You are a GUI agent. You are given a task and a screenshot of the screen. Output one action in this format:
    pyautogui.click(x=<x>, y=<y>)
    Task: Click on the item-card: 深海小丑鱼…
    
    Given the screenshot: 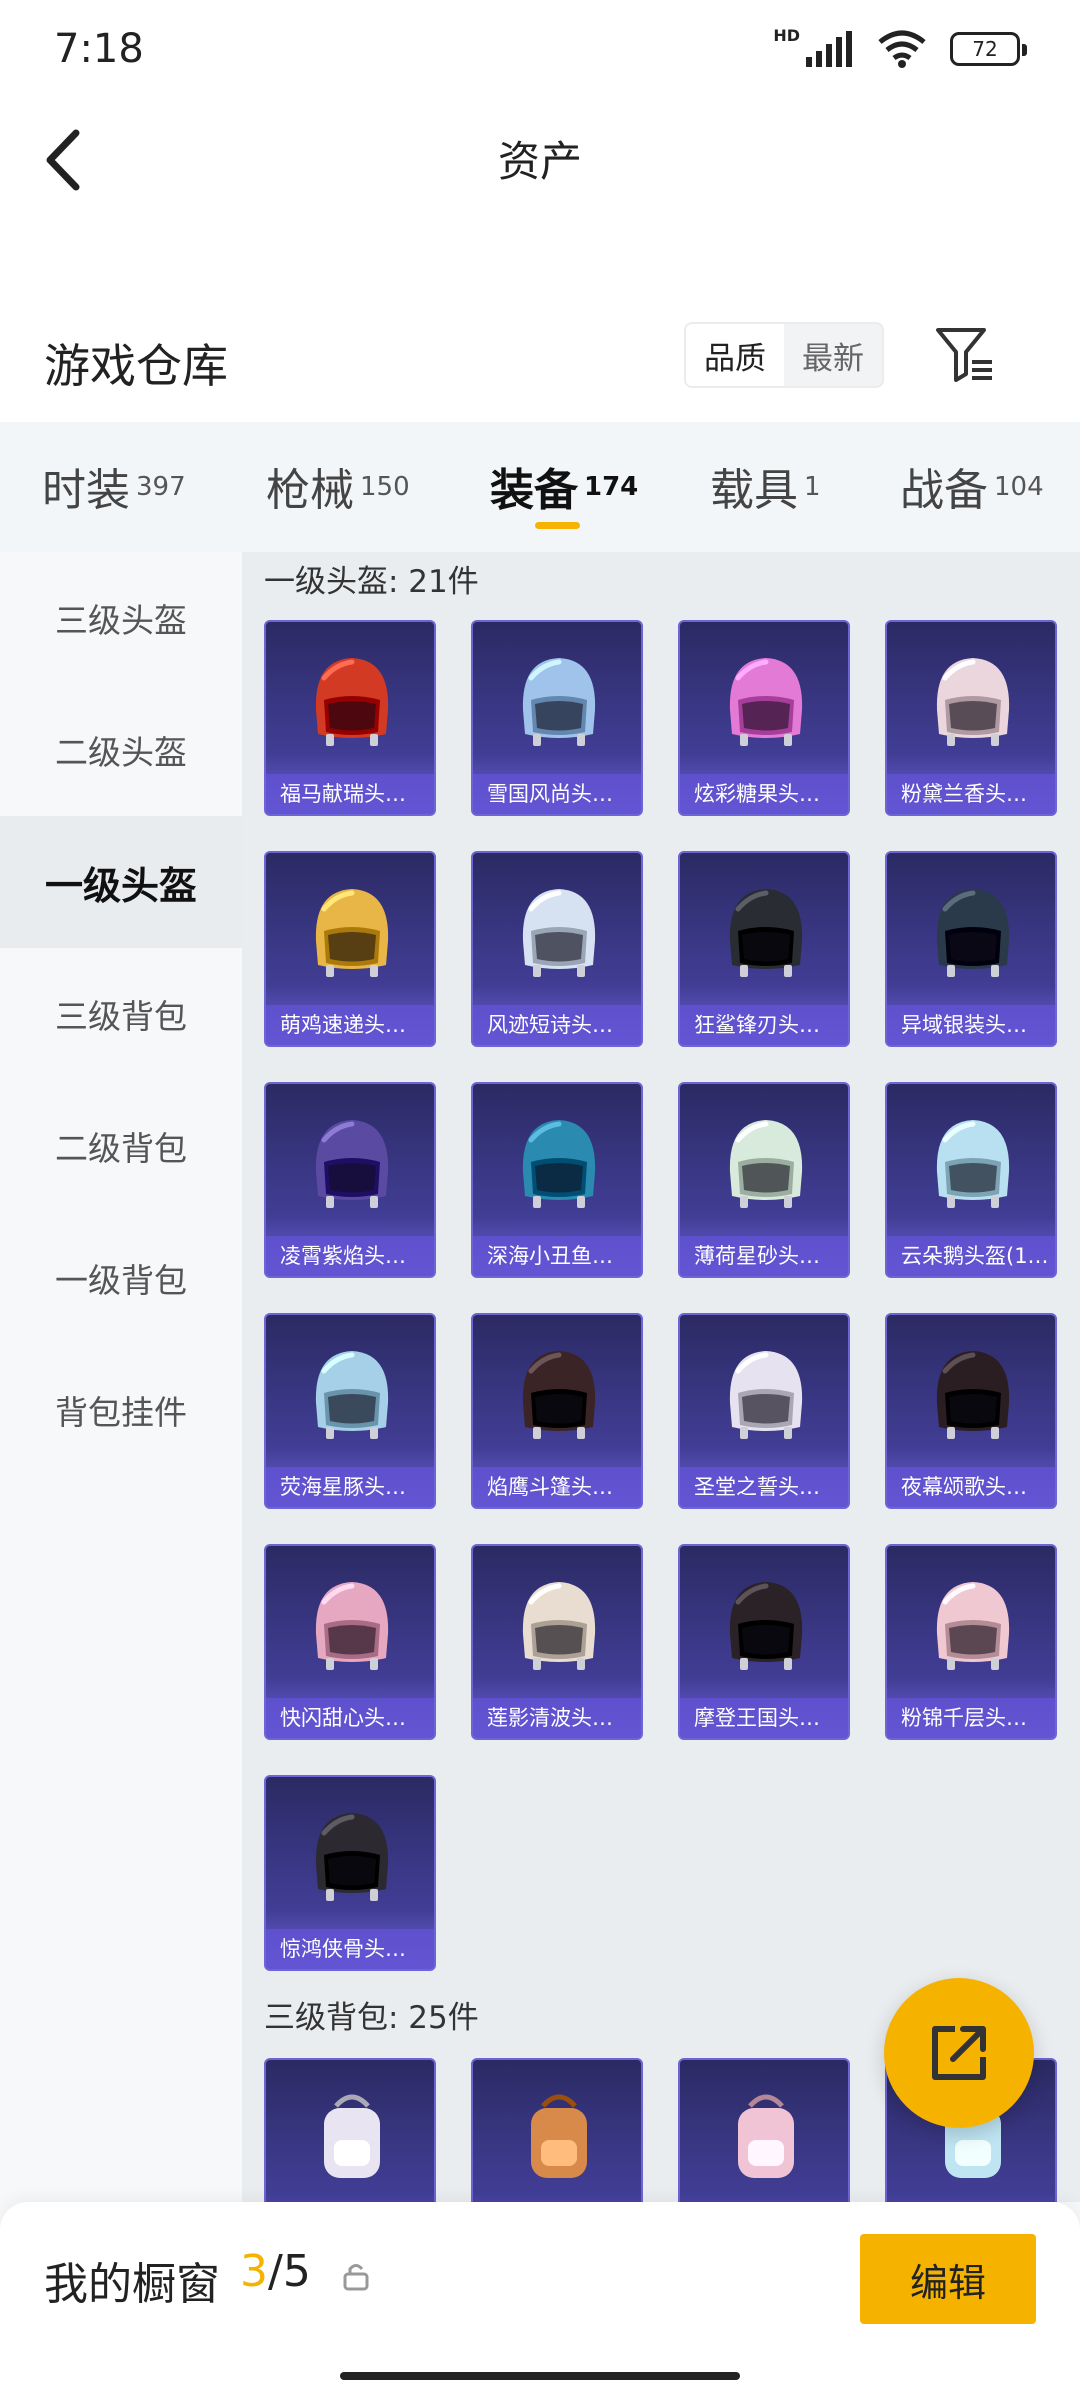 What is the action you would take?
    pyautogui.click(x=557, y=1180)
    